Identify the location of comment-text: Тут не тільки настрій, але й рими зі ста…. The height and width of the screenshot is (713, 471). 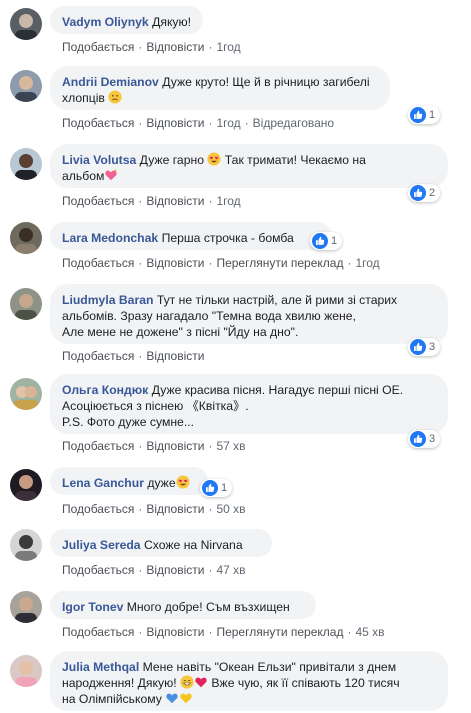
(277, 300).